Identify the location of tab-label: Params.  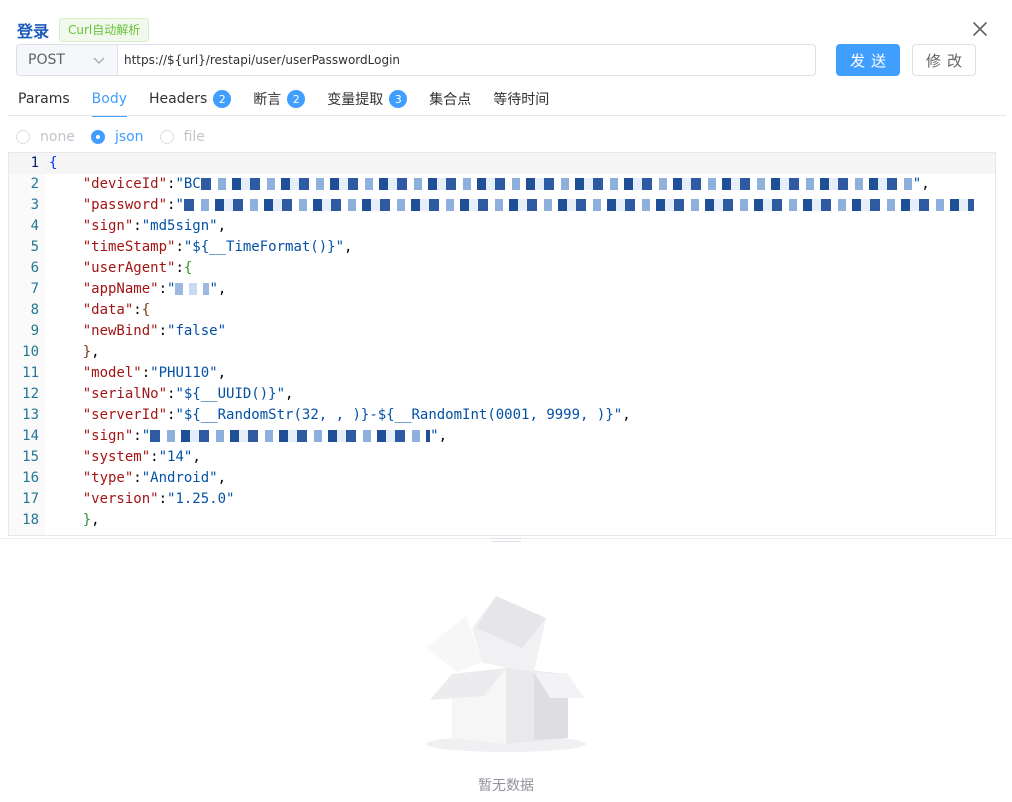
(44, 99).